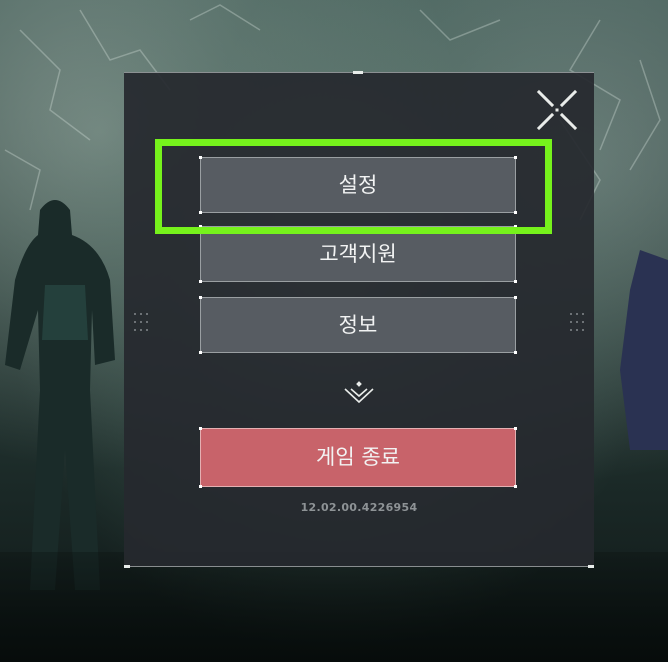  What do you see at coordinates (358, 72) in the screenshot?
I see `panel-top-notch` at bounding box center [358, 72].